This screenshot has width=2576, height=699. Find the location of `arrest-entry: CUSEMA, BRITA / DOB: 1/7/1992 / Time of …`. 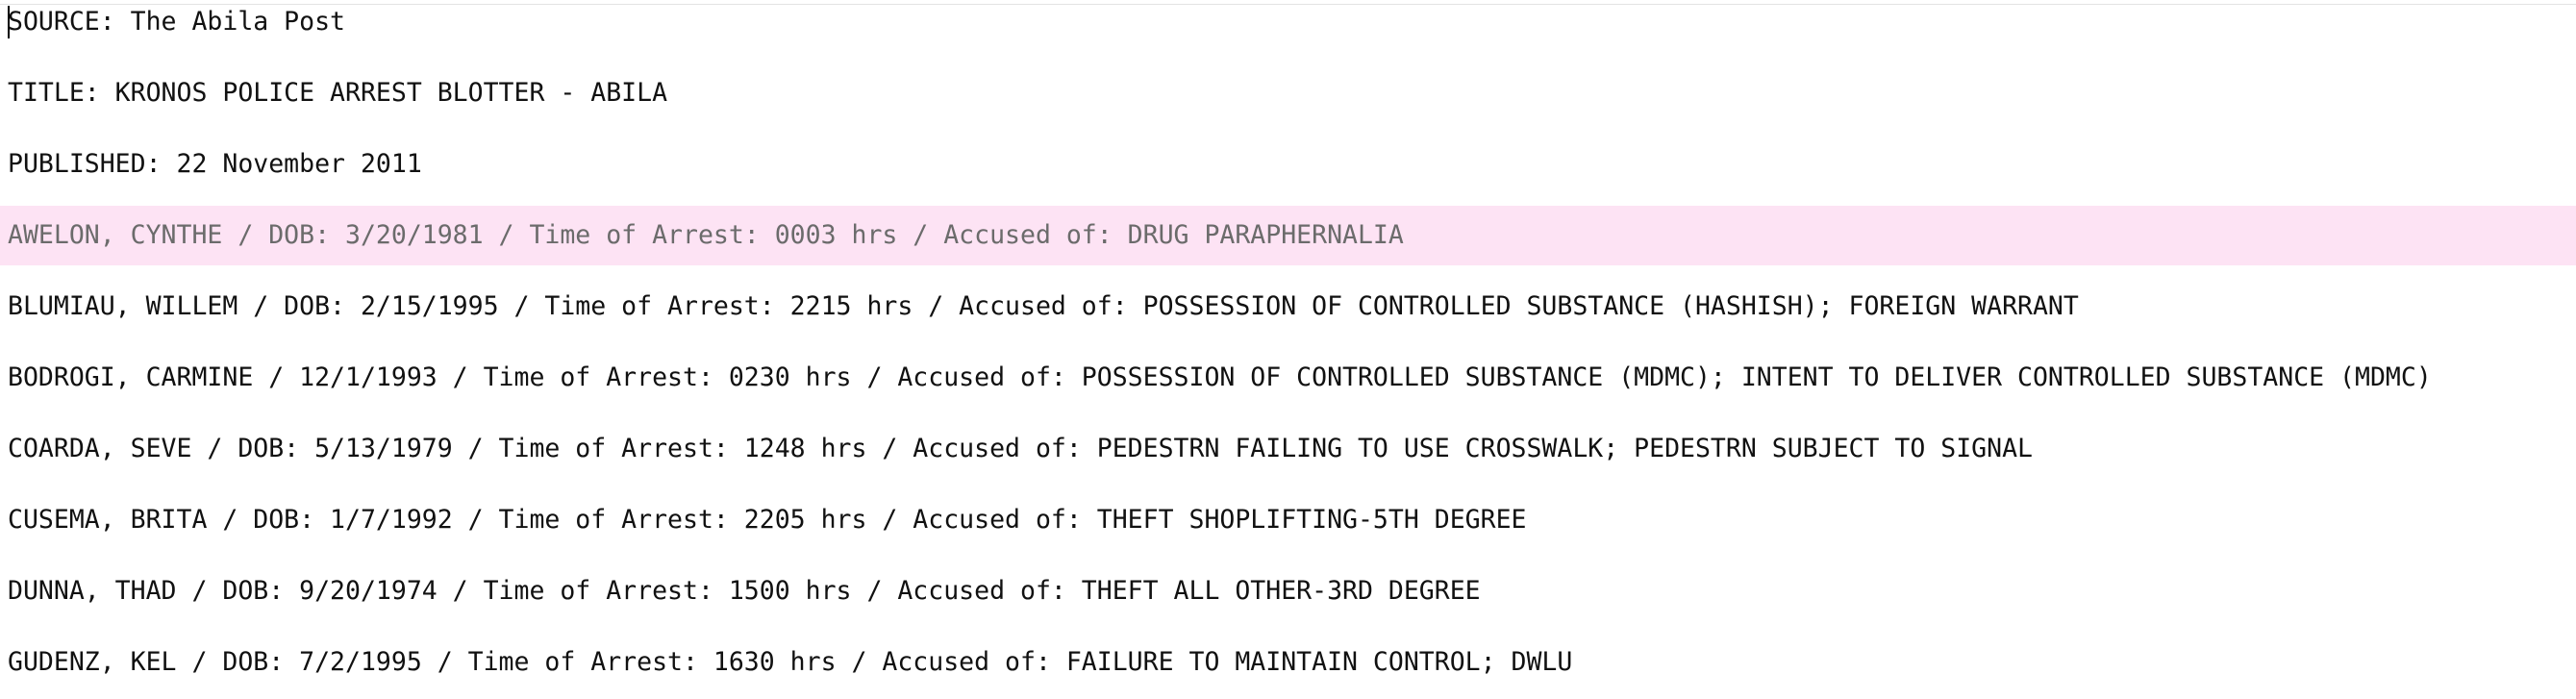

arrest-entry: CUSEMA, BRITA / DOB: 1/7/1992 / Time of … is located at coordinates (767, 520).